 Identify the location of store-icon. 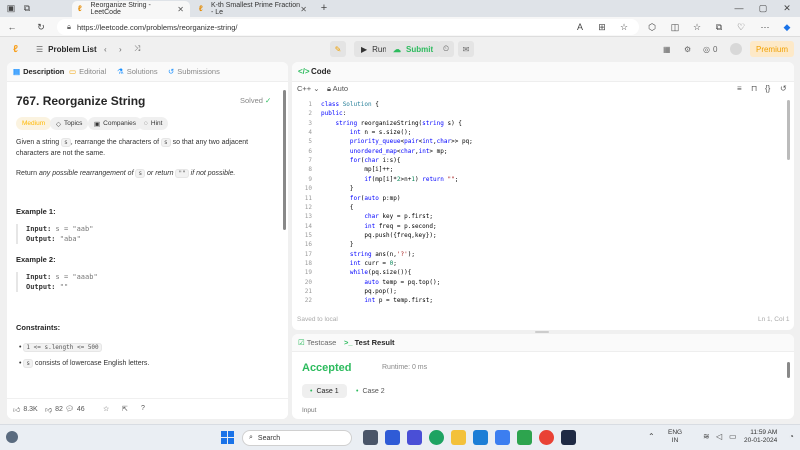
(480, 437).